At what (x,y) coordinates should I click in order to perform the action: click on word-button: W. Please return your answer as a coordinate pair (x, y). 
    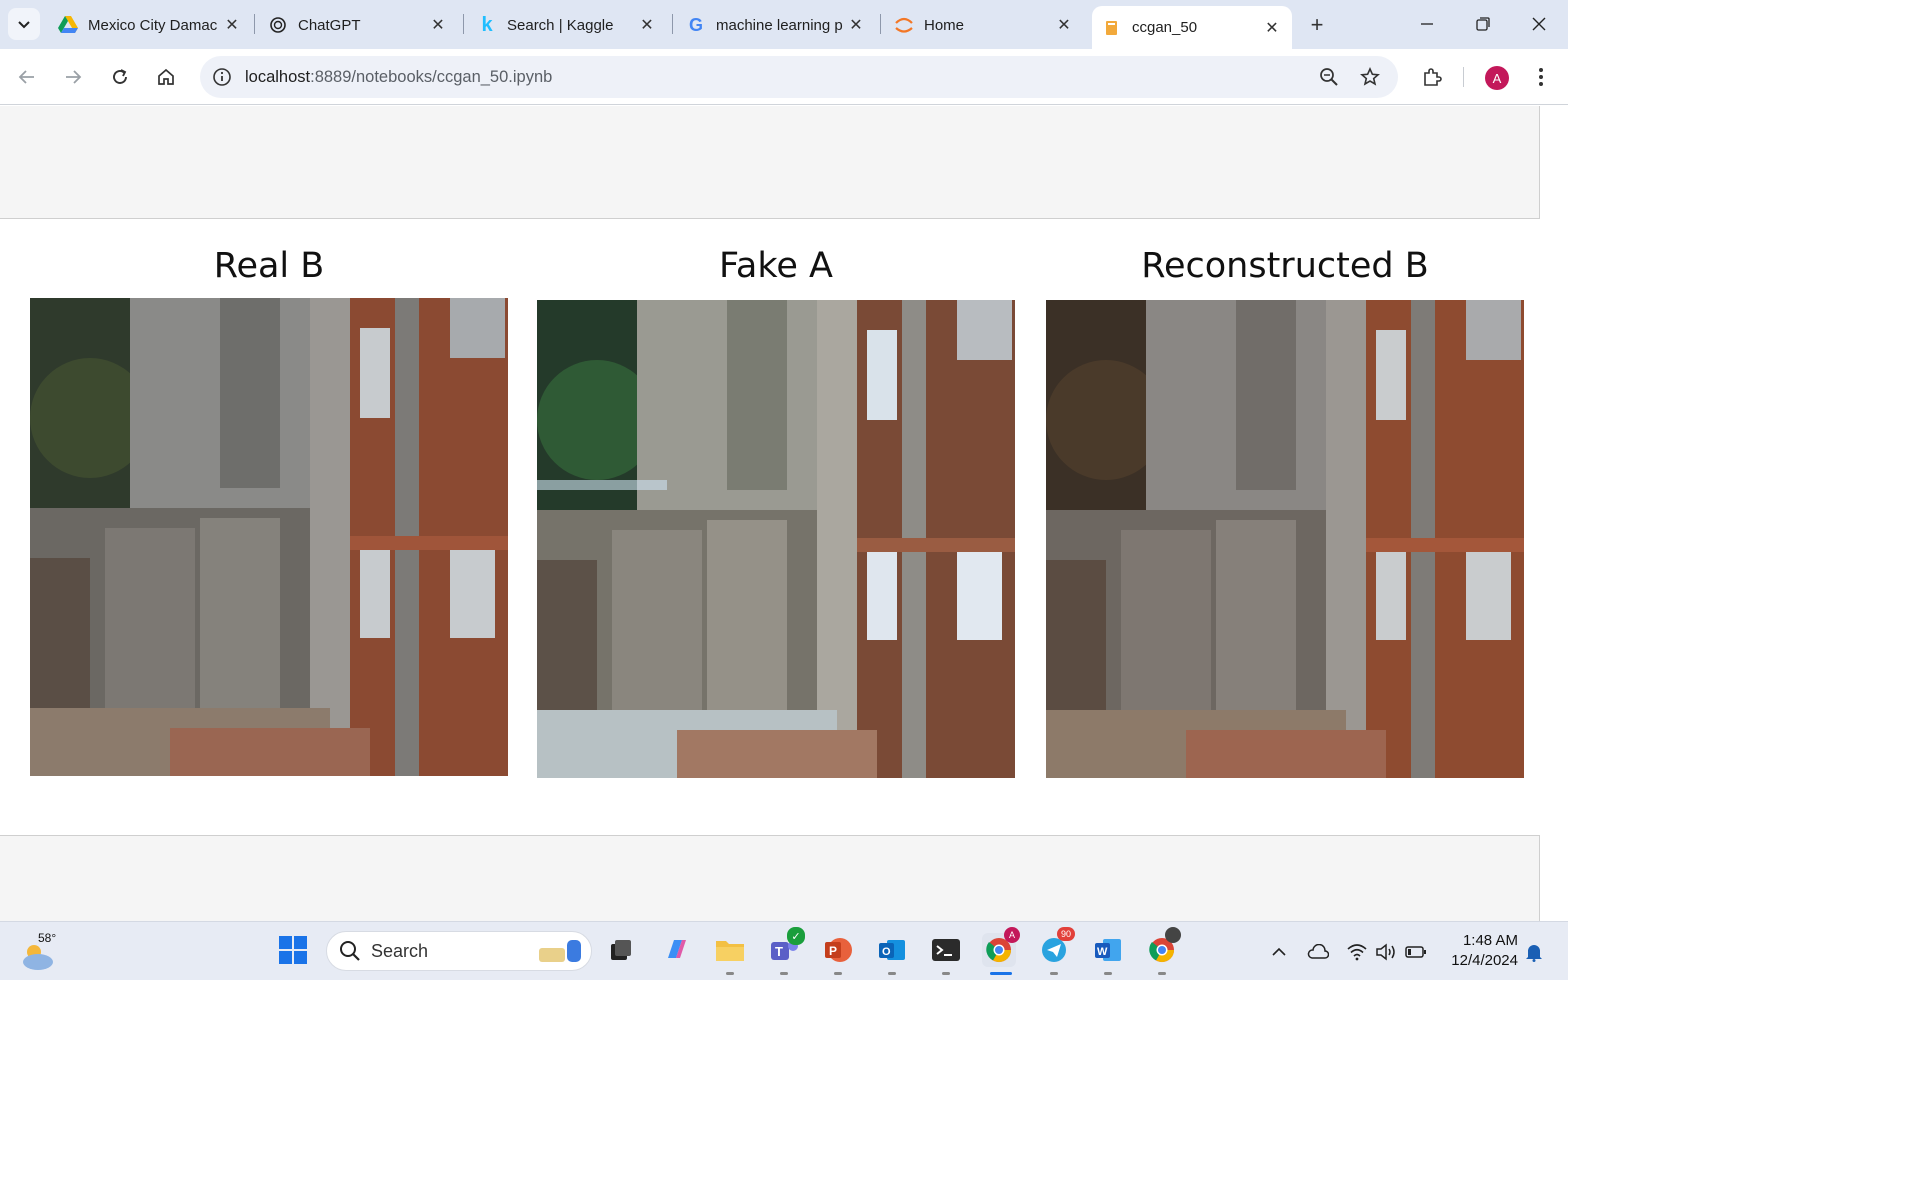
    Looking at the image, I should click on (1108, 950).